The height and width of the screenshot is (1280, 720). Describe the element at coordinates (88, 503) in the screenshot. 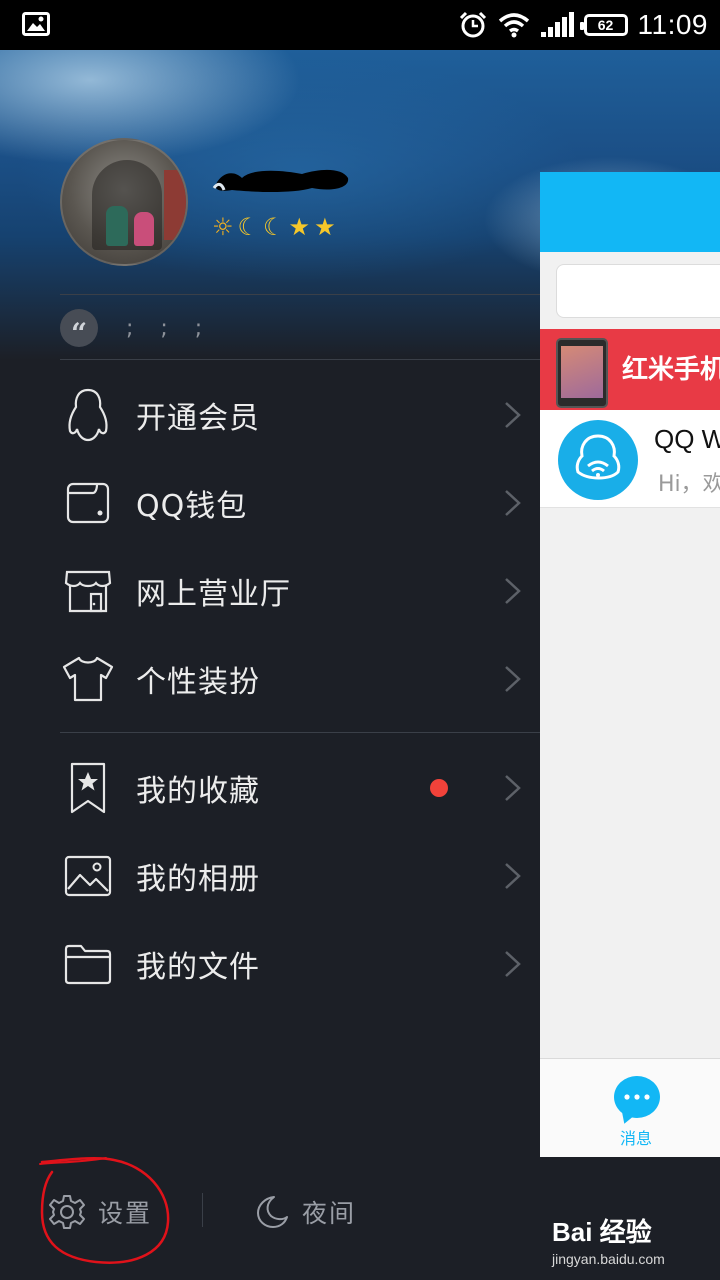

I see `wallet-icon` at that location.